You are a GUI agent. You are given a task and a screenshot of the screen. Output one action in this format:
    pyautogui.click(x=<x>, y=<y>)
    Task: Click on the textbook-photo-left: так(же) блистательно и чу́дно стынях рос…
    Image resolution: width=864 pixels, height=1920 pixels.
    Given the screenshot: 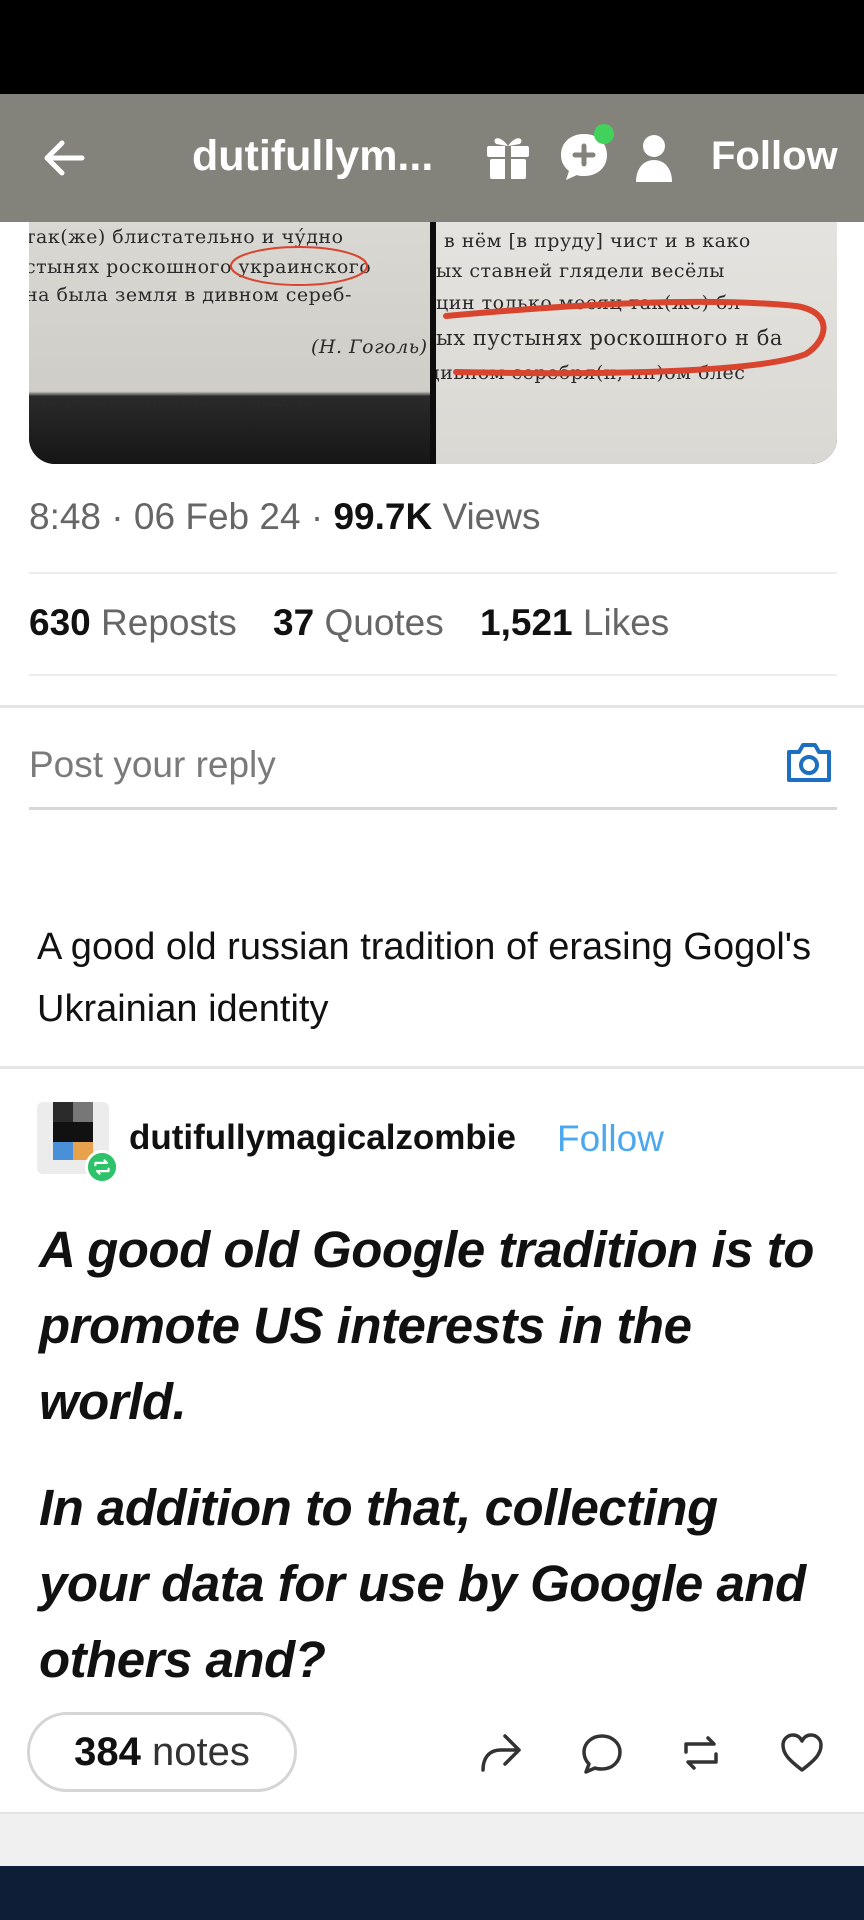 What is the action you would take?
    pyautogui.click(x=229, y=343)
    